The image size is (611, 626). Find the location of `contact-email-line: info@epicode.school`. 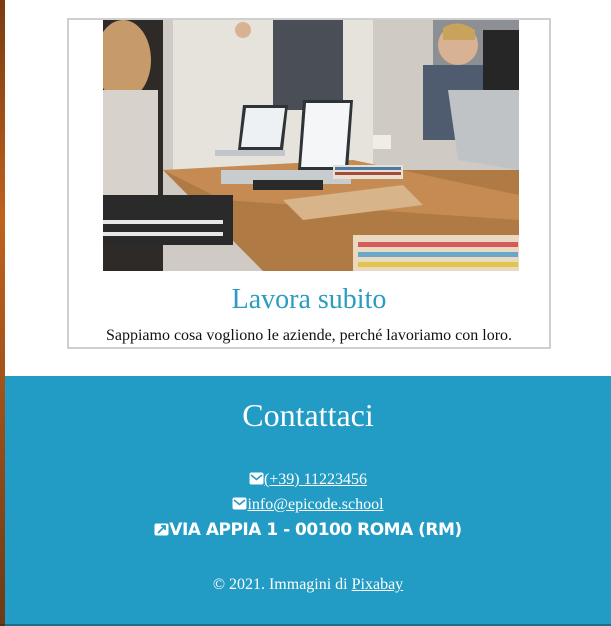

contact-email-line: info@epicode.school is located at coordinates (308, 505).